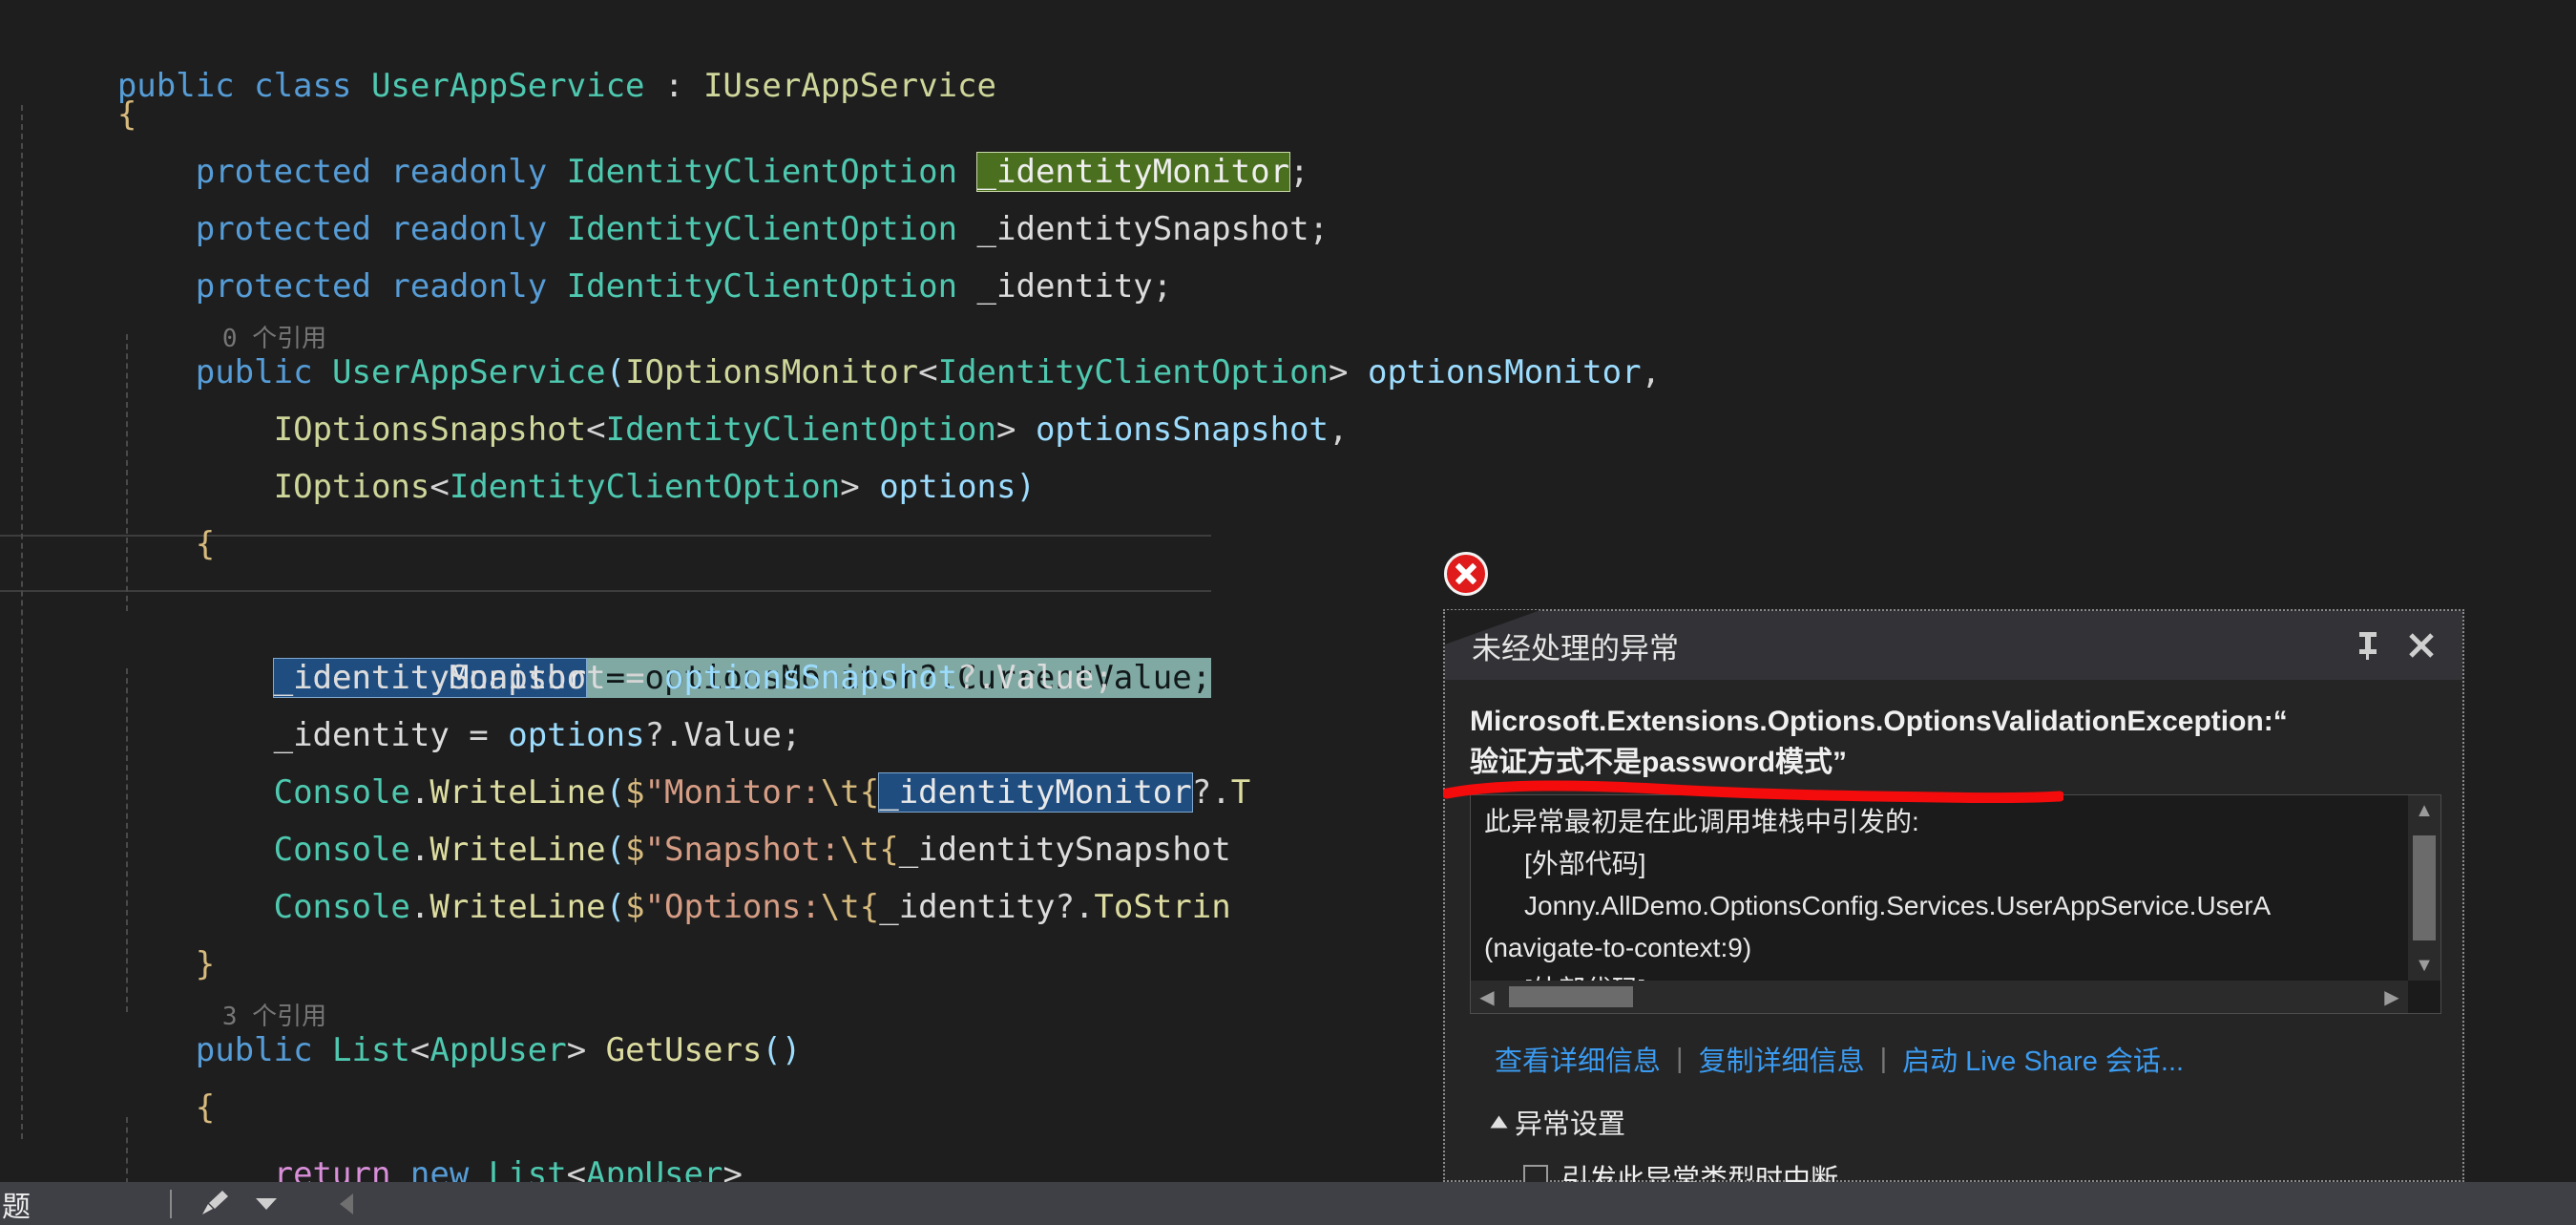 This screenshot has height=1225, width=2576. Describe the element at coordinates (1953, 645) in the screenshot. I see `popup-titlebar: 未经处理的异常` at that location.